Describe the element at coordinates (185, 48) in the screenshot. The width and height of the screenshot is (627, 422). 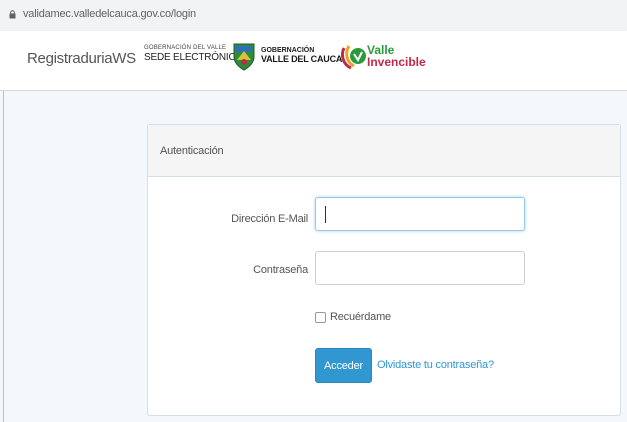
I see `sede-logo-line1: GOBERNACIÓN DEL VALLE` at that location.